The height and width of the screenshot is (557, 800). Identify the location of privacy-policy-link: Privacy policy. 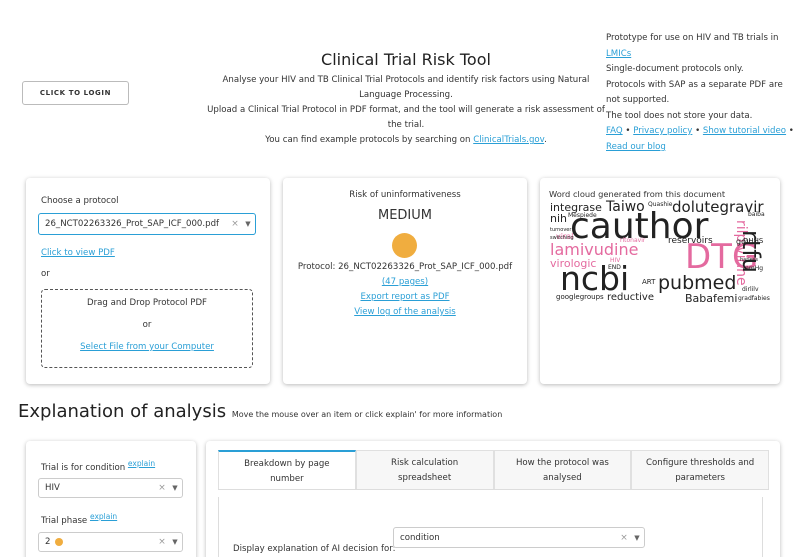
(662, 131).